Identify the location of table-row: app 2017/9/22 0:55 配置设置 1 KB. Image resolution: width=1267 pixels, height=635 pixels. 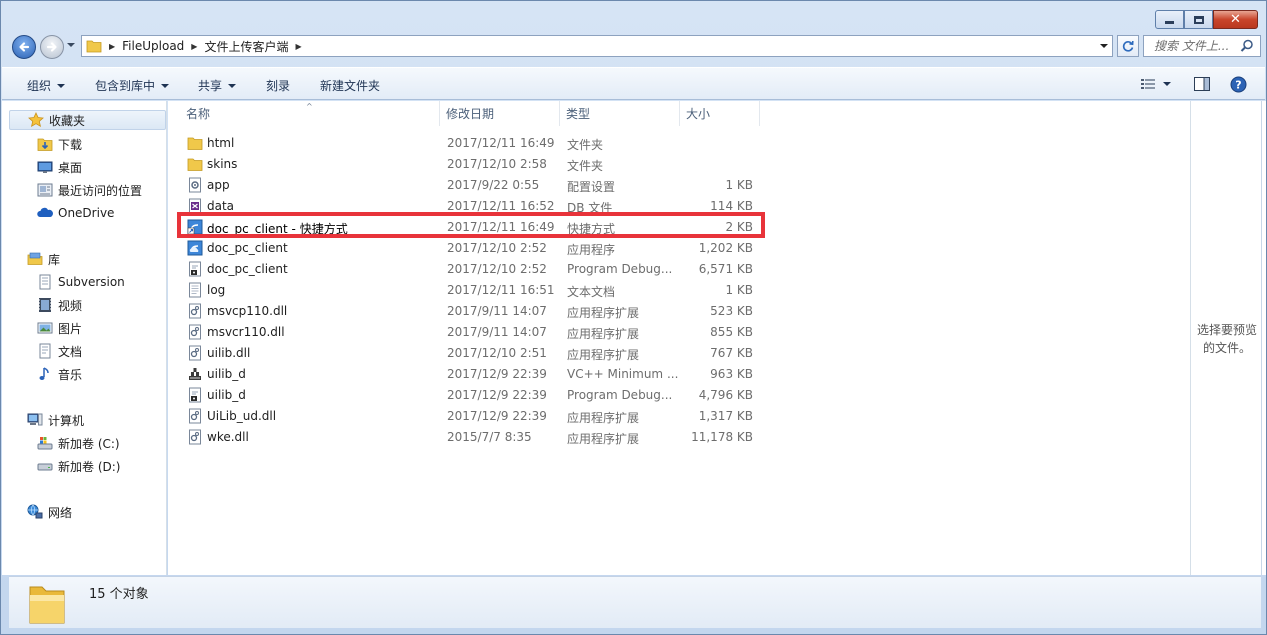
(477, 185).